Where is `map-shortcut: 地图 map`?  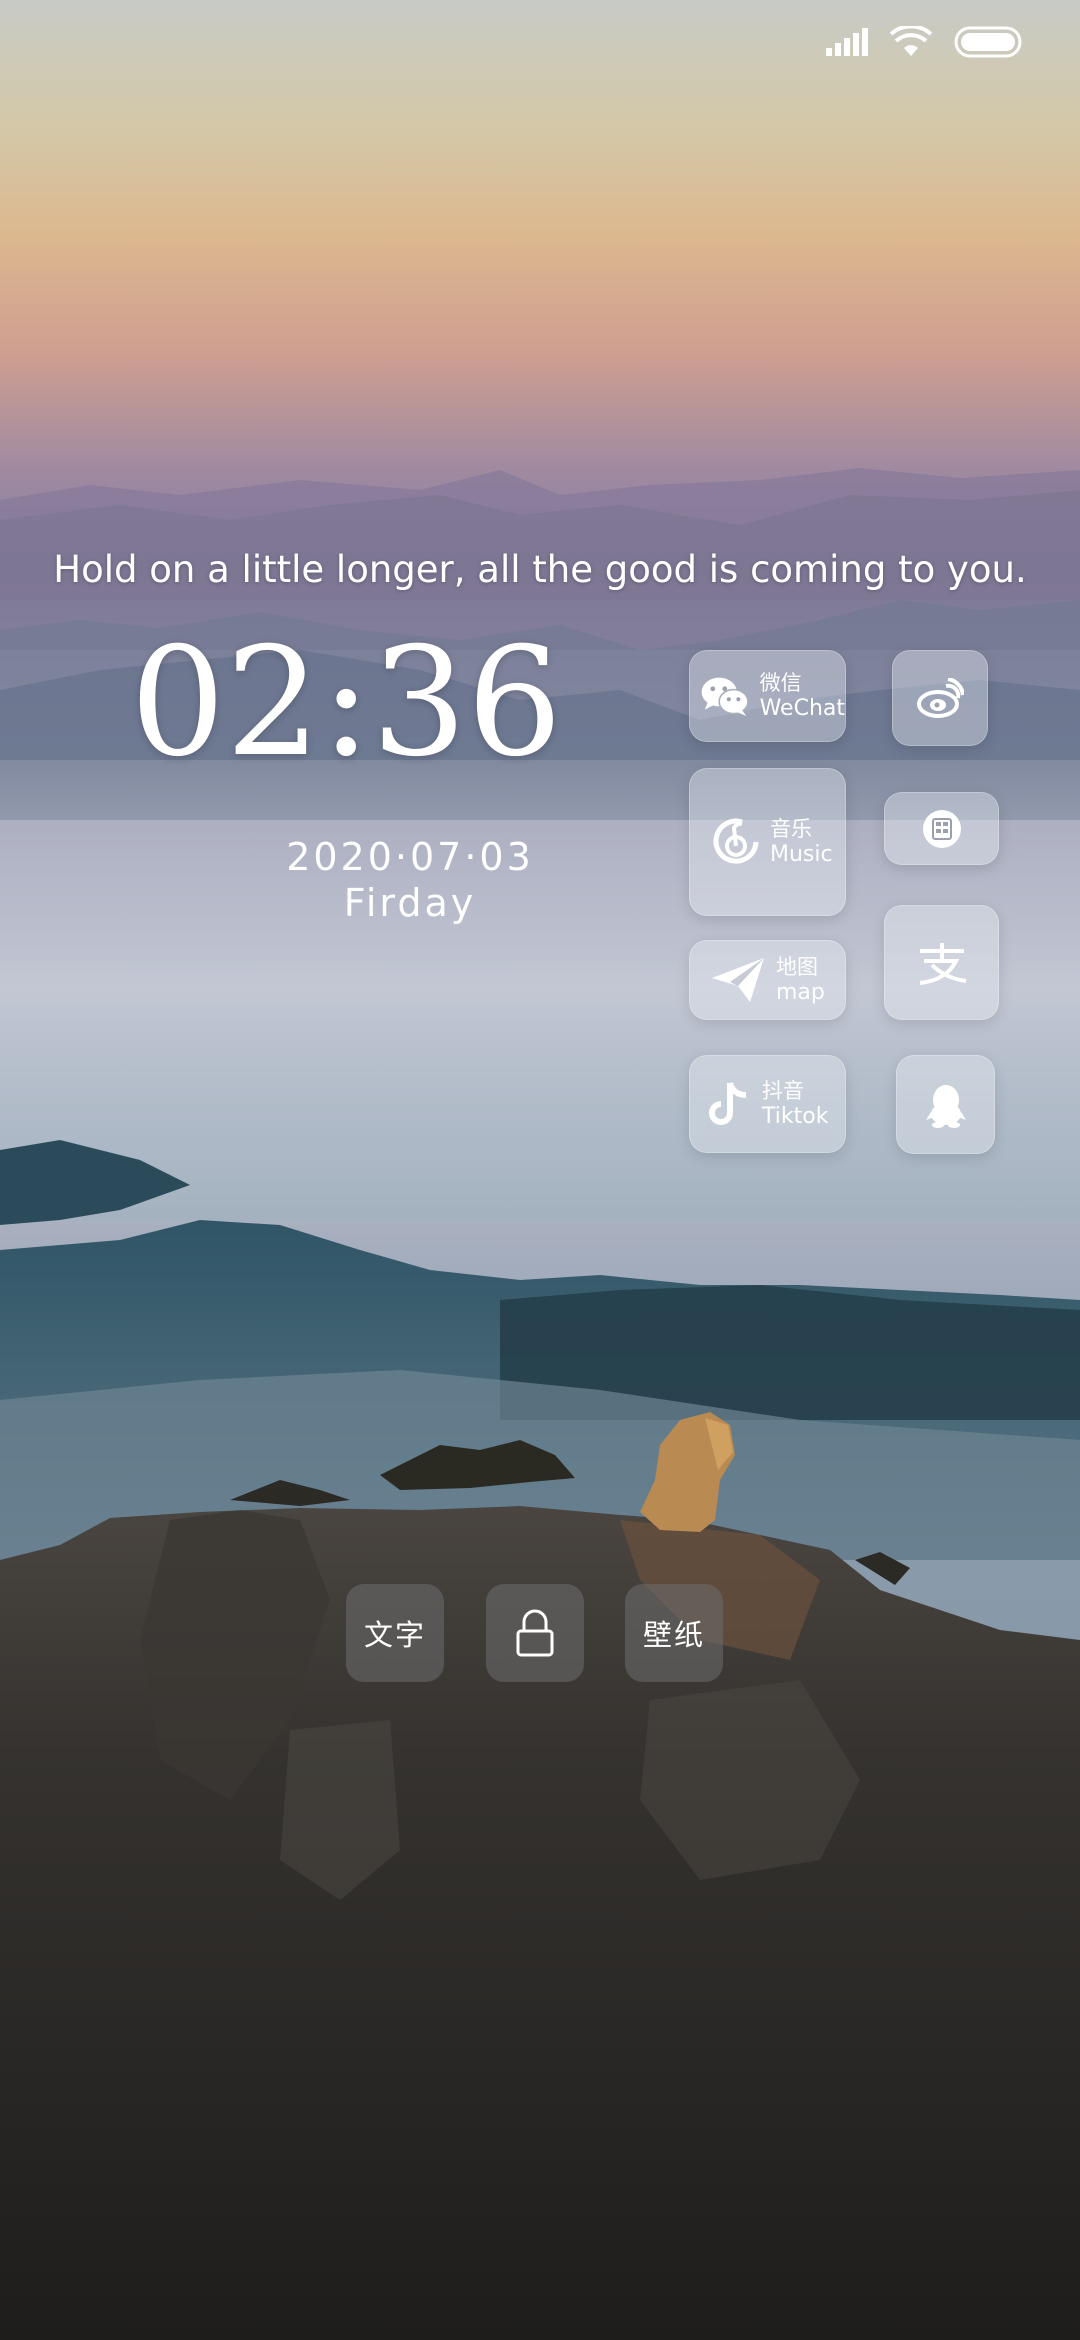 map-shortcut: 地图 map is located at coordinates (767, 980).